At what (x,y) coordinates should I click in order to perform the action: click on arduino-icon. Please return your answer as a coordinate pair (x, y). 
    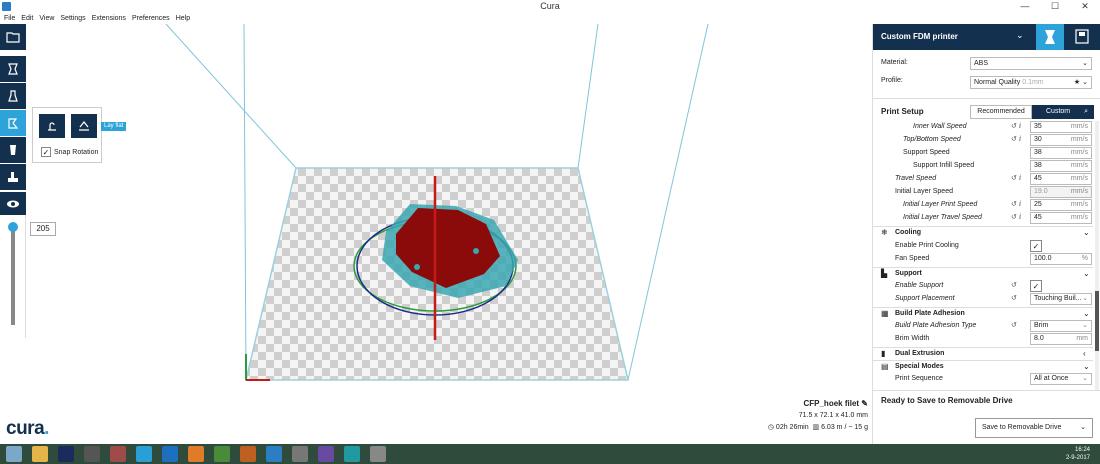
    Looking at the image, I should click on (352, 454).